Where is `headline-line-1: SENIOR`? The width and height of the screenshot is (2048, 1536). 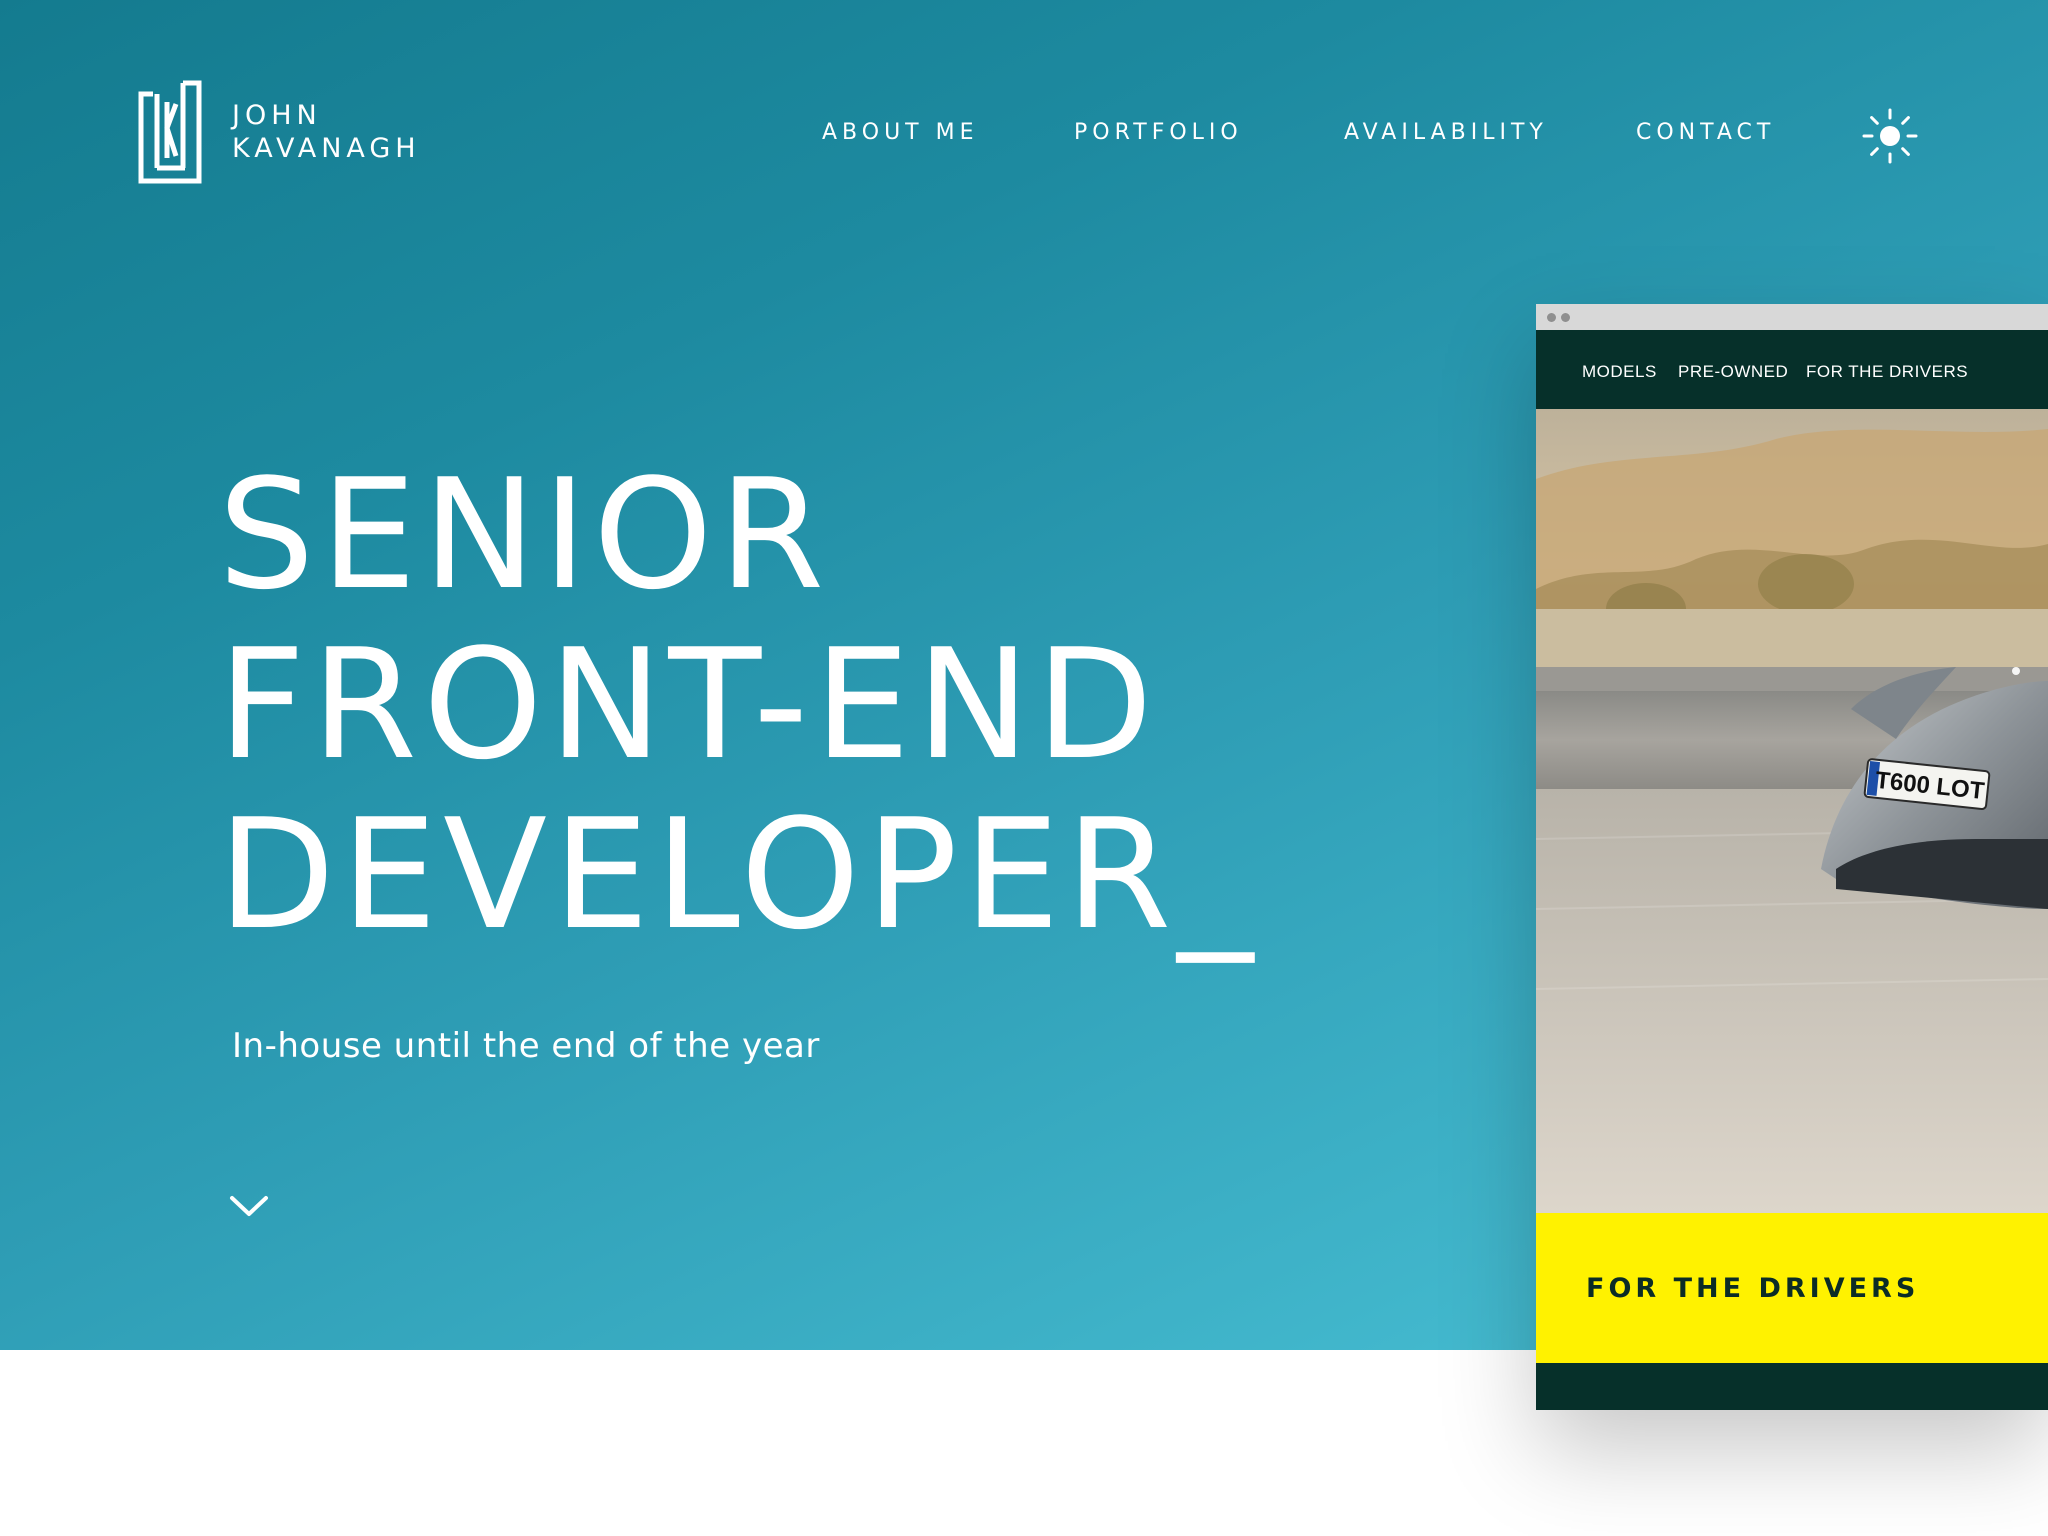 headline-line-1: SENIOR is located at coordinates (524, 534).